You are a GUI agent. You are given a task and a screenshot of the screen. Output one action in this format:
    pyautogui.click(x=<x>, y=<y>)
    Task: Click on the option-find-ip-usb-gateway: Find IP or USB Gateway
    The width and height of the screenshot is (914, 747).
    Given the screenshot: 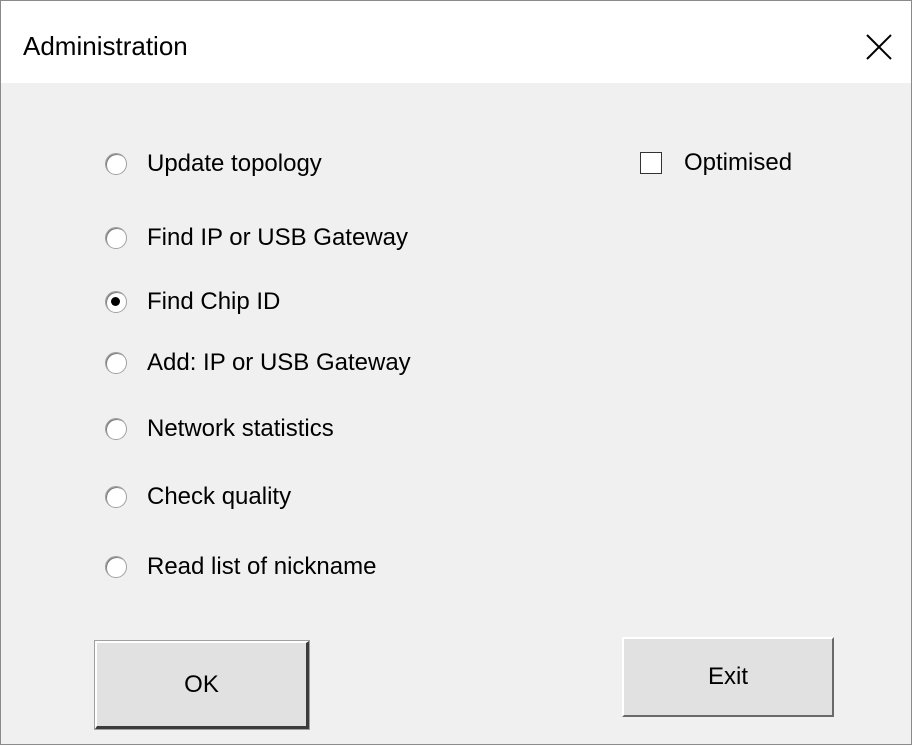 What is the action you would take?
    pyautogui.click(x=256, y=238)
    